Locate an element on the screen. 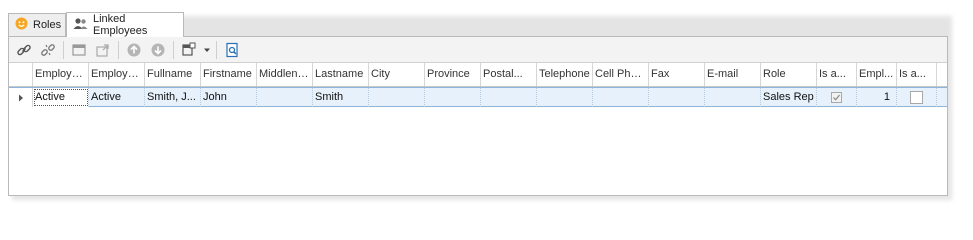  postal-cell is located at coordinates (509, 97).